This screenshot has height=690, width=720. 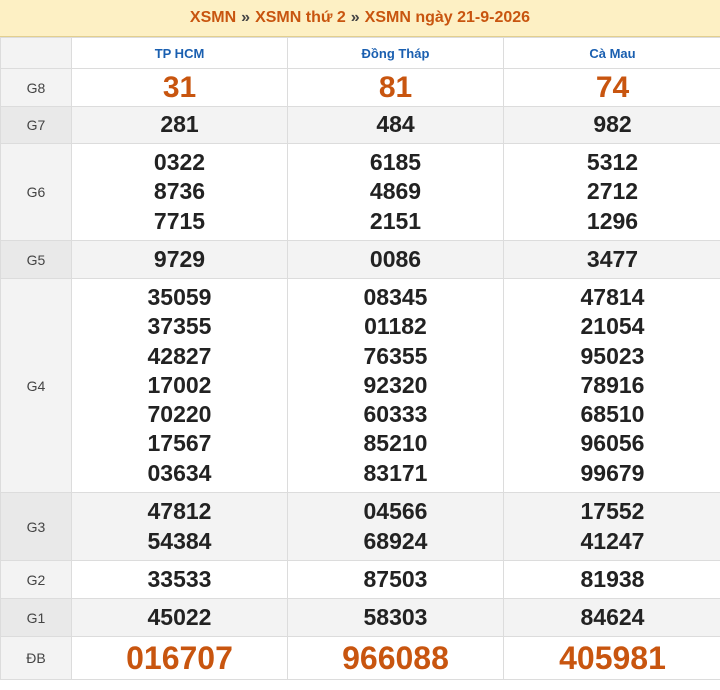 I want to click on prize-number: 8736, so click(x=179, y=191).